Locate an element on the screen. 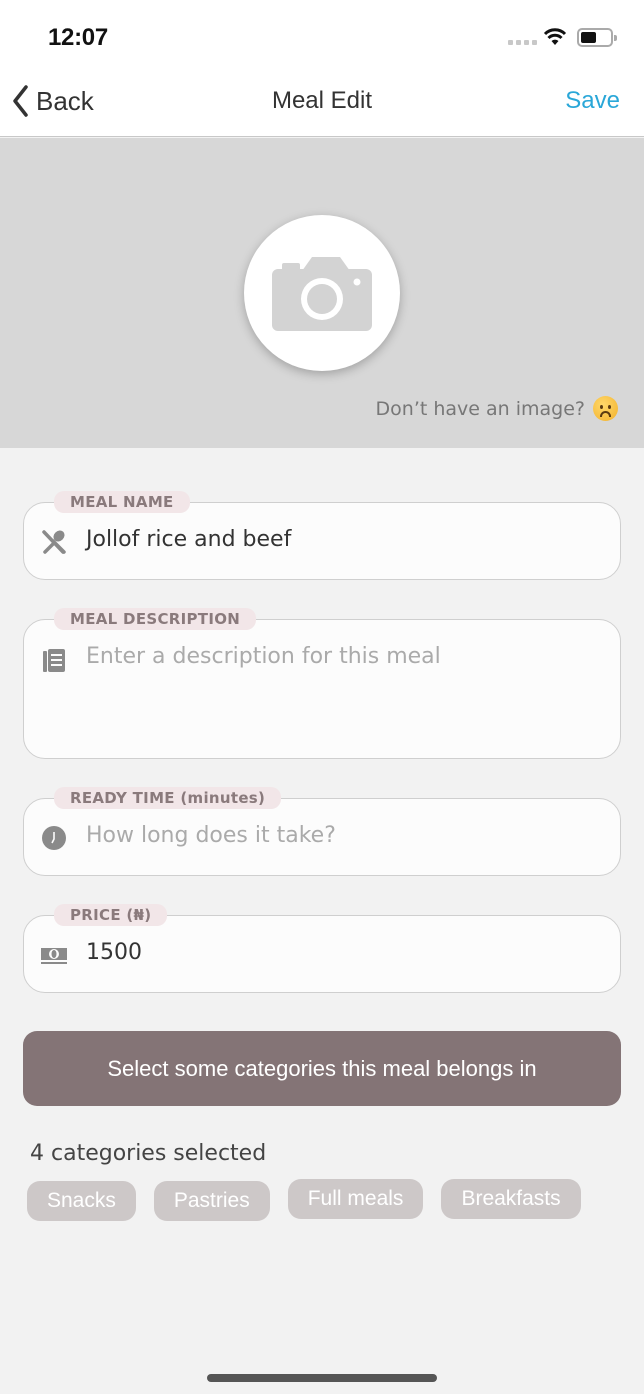 Image resolution: width=644 pixels, height=1394 pixels. battery-icon is located at coordinates (597, 37).